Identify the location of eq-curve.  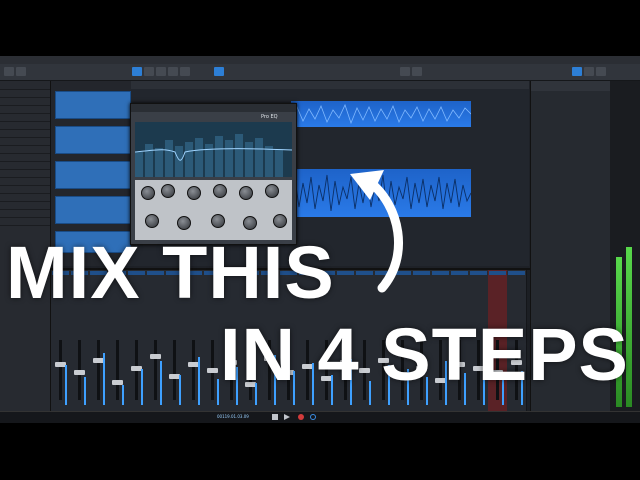
(213, 155).